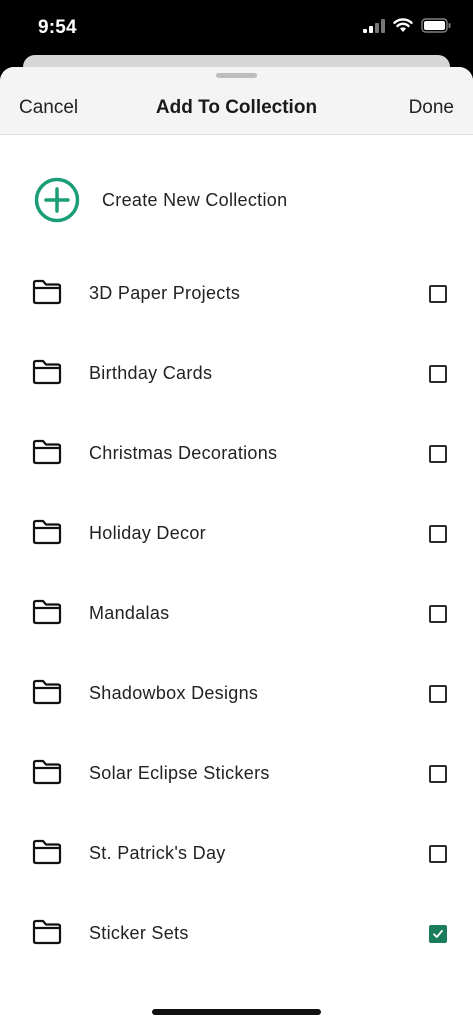  Describe the element at coordinates (157, 853) in the screenshot. I see `collection-item-label: St. Patrick's Day` at that location.